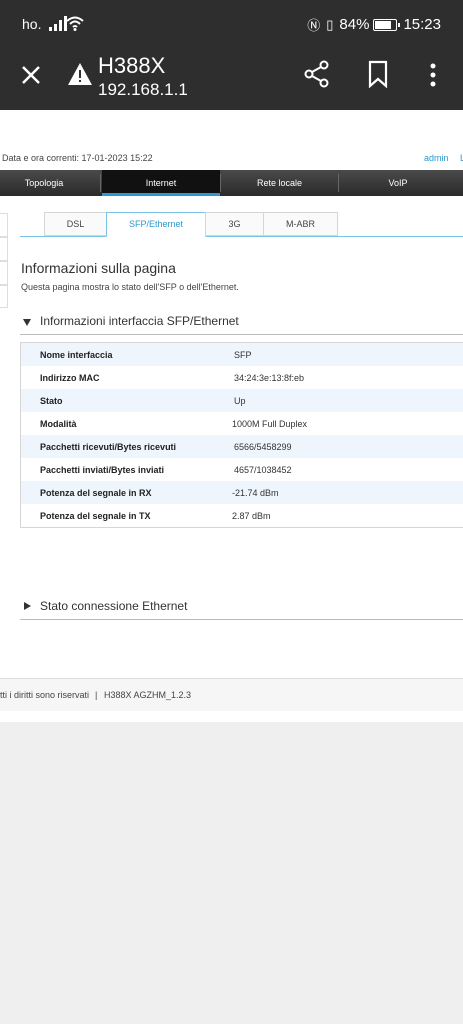 The image size is (463, 1024). What do you see at coordinates (132, 65) in the screenshot?
I see `page-title: H388X` at bounding box center [132, 65].